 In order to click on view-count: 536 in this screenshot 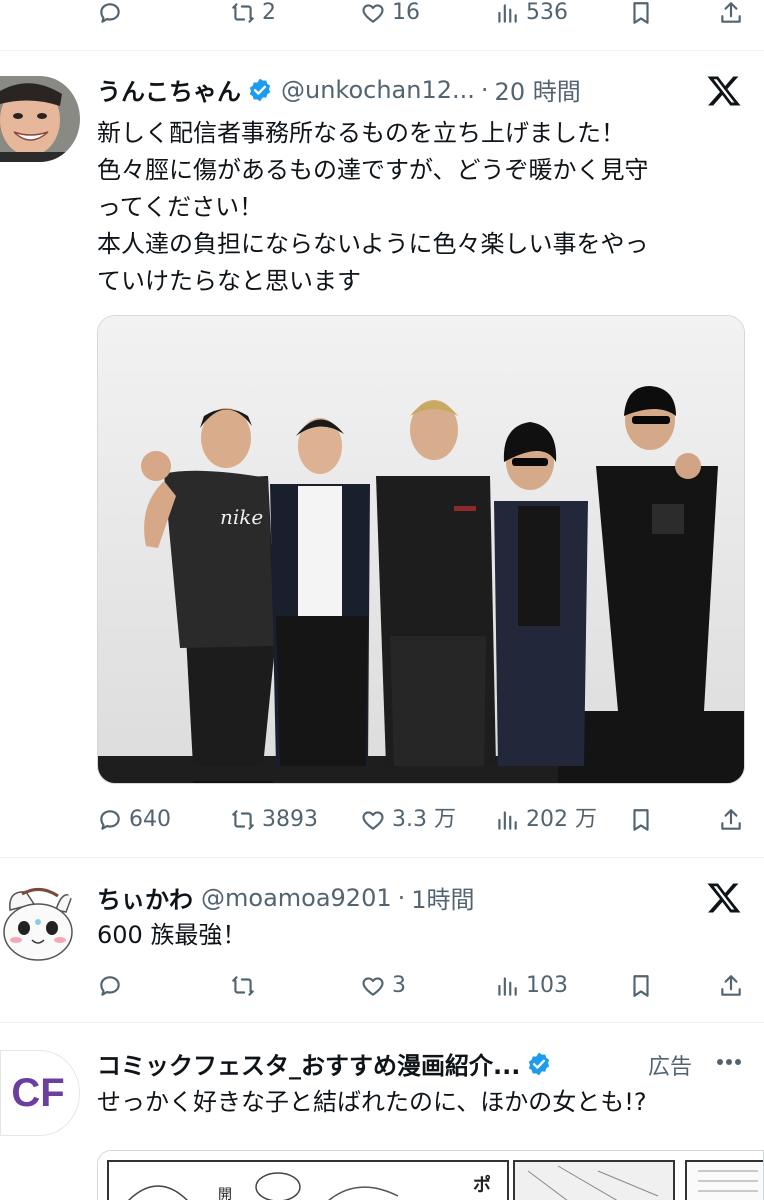, I will do `click(547, 12)`.